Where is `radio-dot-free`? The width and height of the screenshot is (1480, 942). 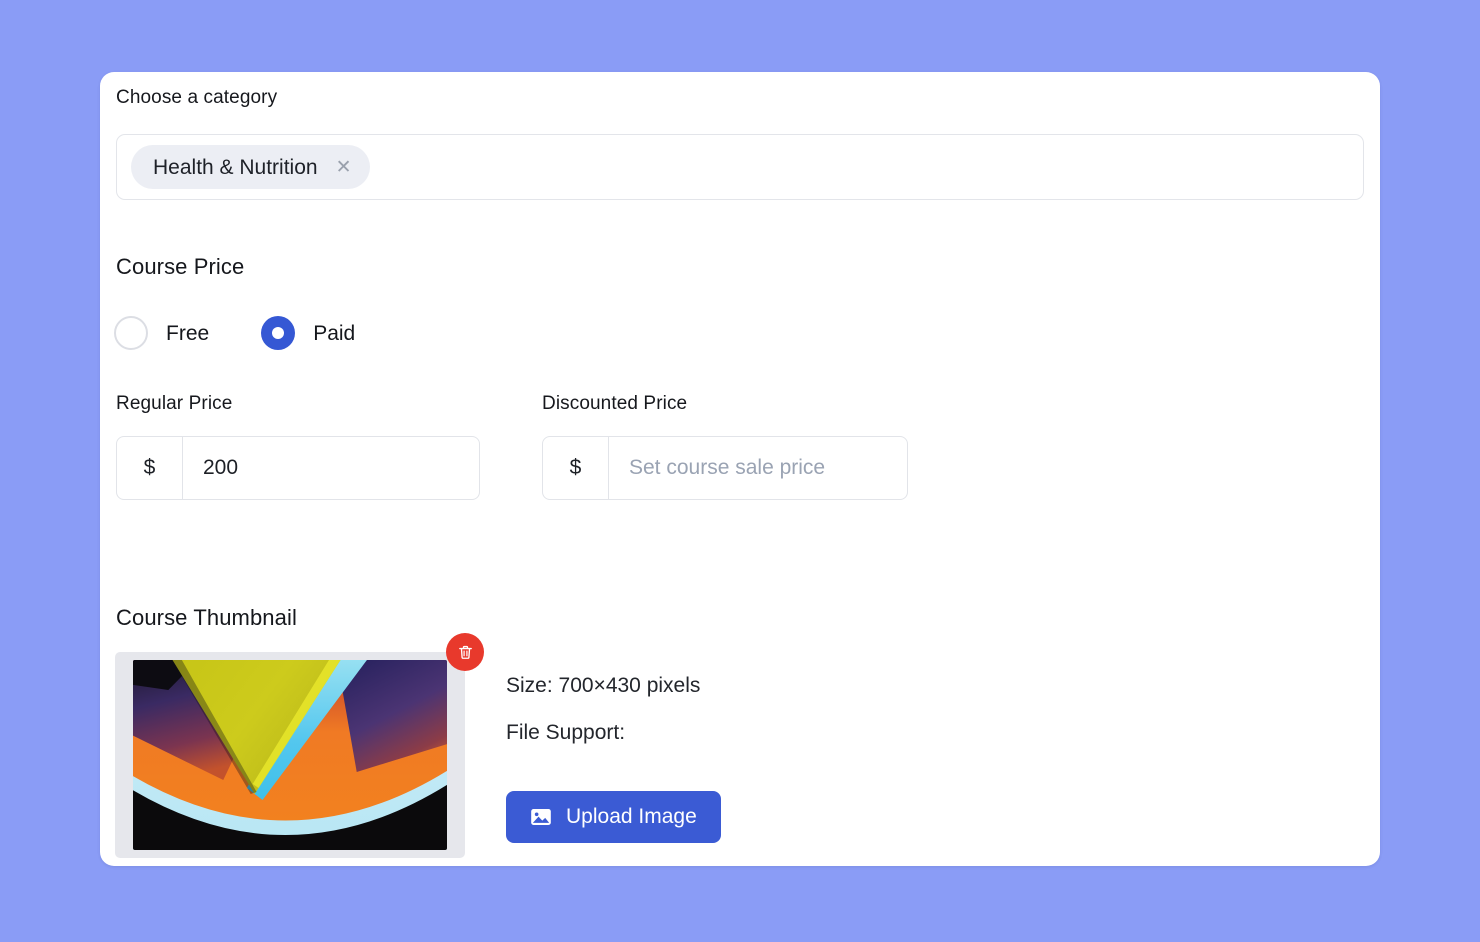
radio-dot-free is located at coordinates (131, 333).